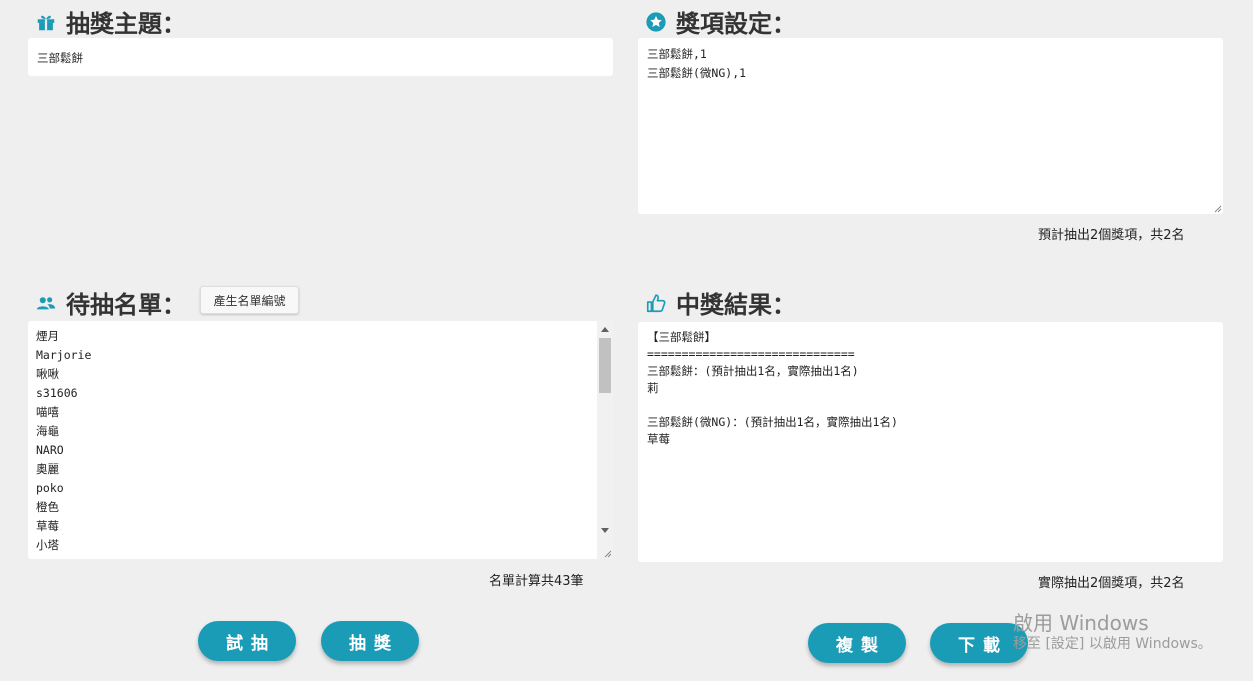 This screenshot has width=1253, height=681. Describe the element at coordinates (1111, 583) in the screenshot. I see `results-hint: 實際抽出2個獎項，共2名` at that location.